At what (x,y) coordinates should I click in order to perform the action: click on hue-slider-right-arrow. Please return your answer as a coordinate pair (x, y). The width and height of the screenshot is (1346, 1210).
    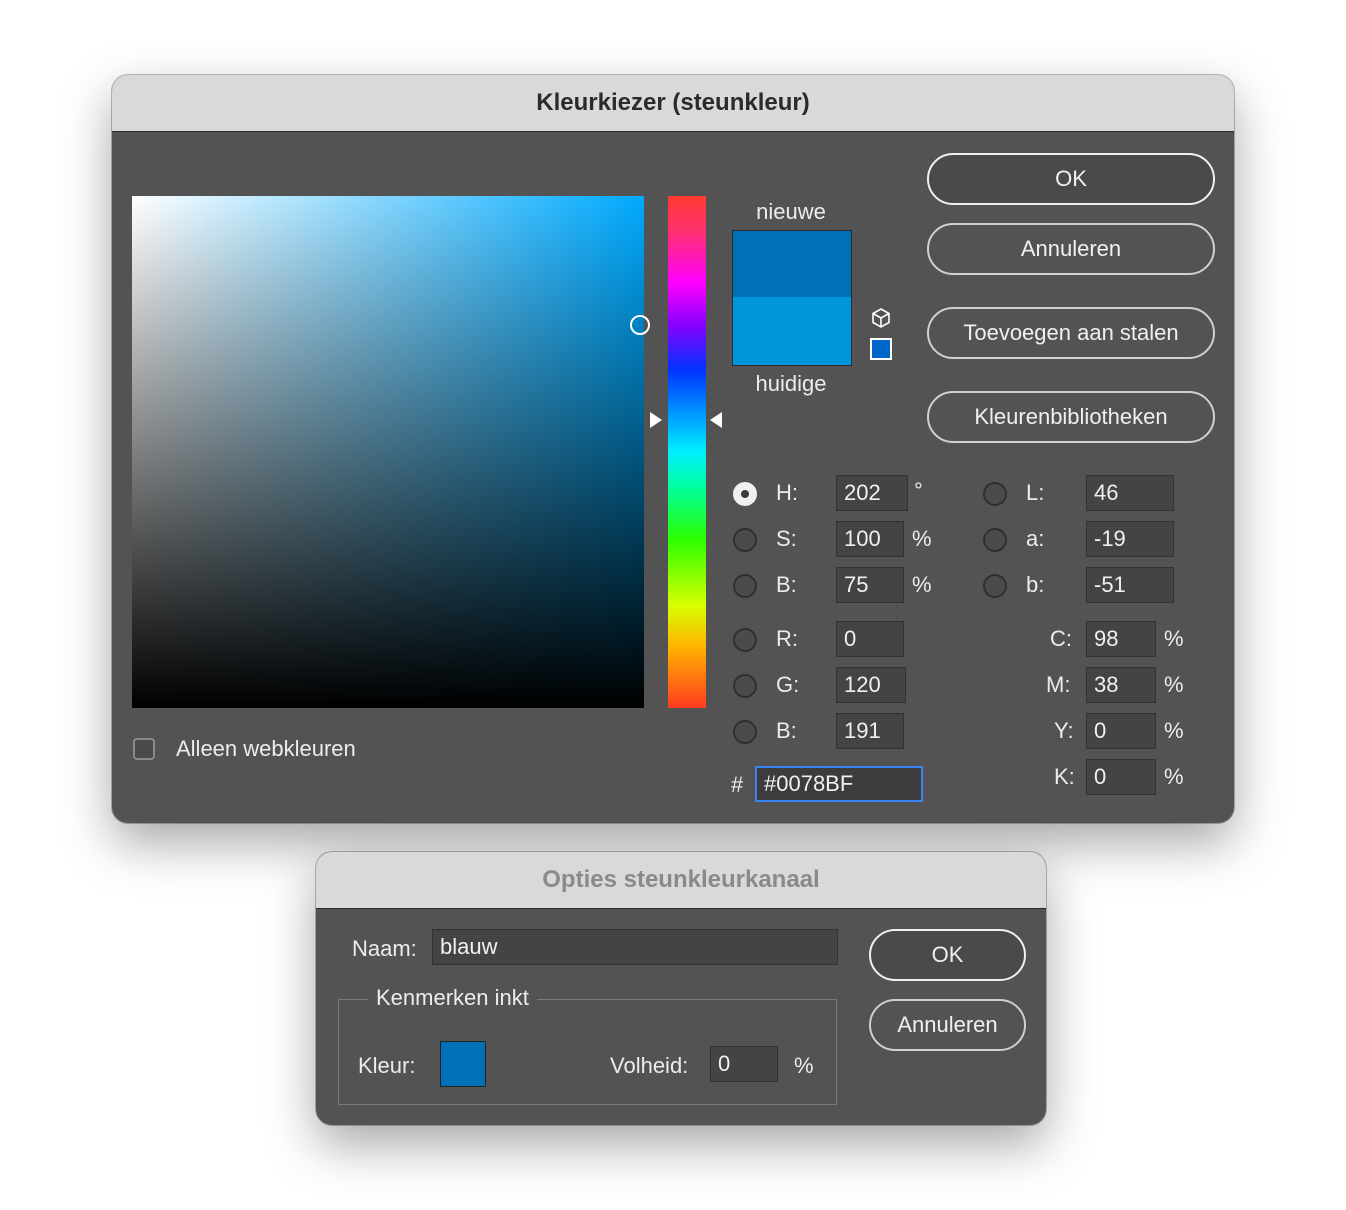
    Looking at the image, I should click on (716, 420).